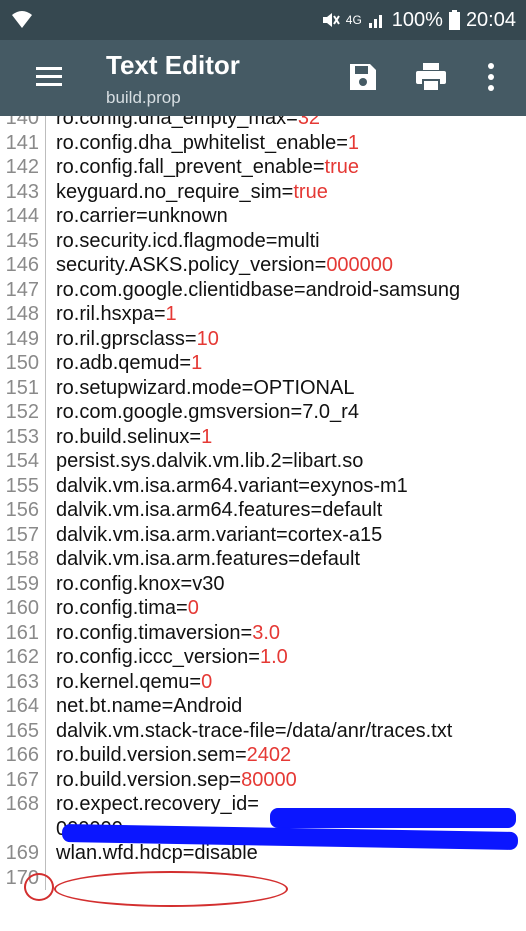 The image size is (526, 931). Describe the element at coordinates (190, 167) in the screenshot. I see `property-key: ro.config.fall_prevent_enable=` at that location.